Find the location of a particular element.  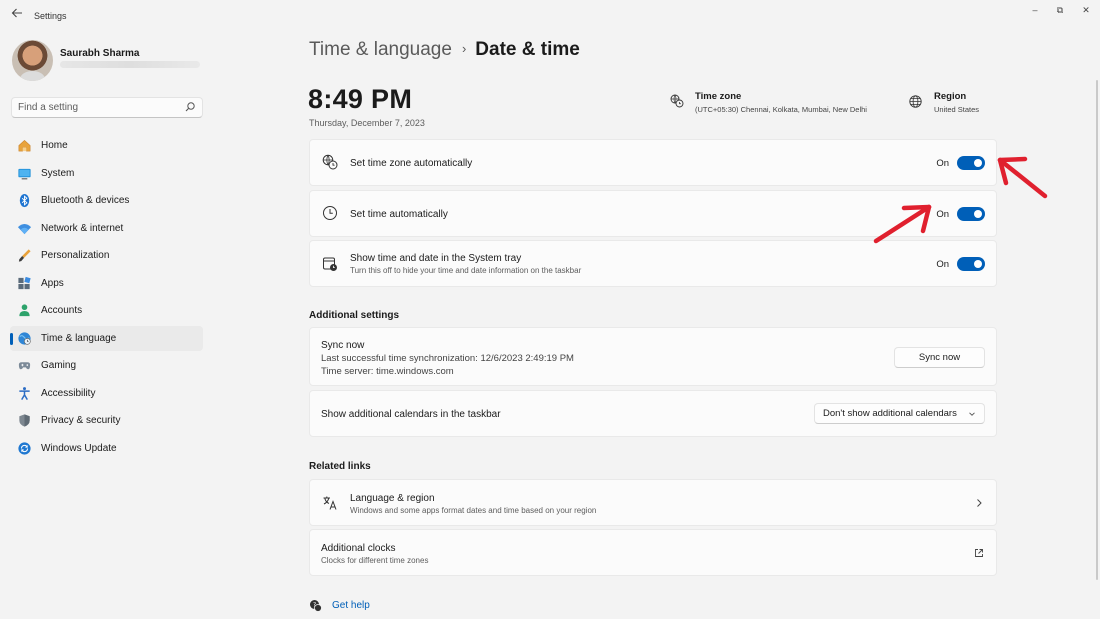

bluetooth-icon is located at coordinates (24, 200).